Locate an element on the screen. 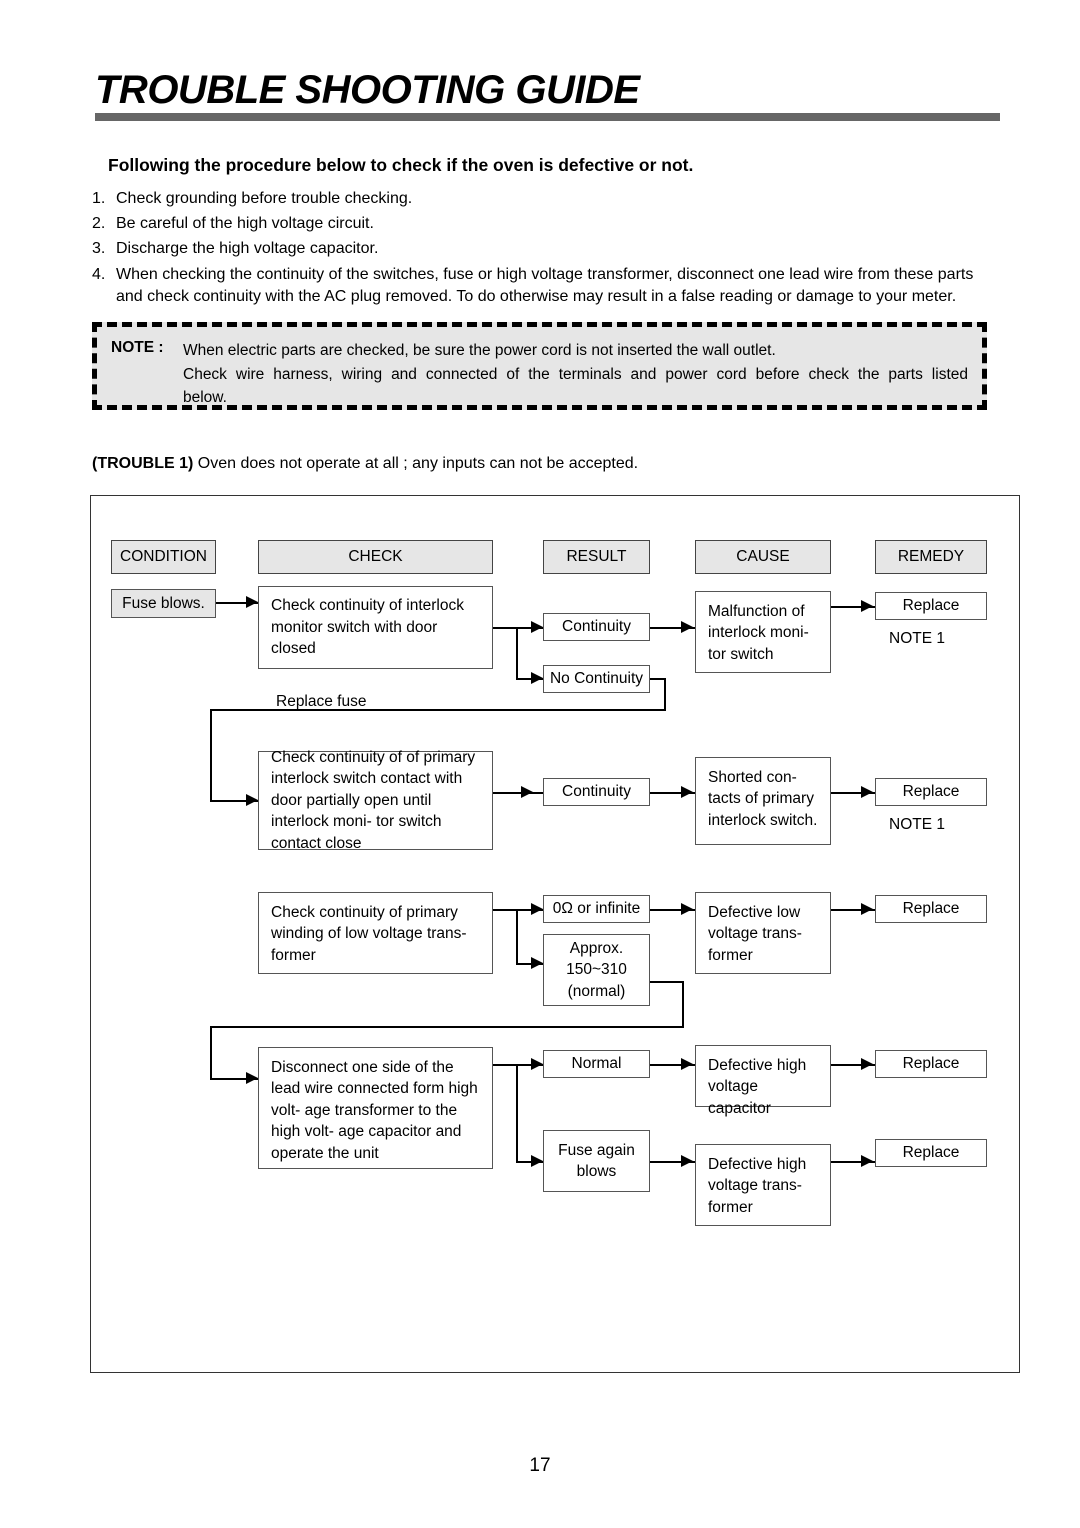 This screenshot has height=1528, width=1080. column-header-condition: CONDITION is located at coordinates (163, 557).